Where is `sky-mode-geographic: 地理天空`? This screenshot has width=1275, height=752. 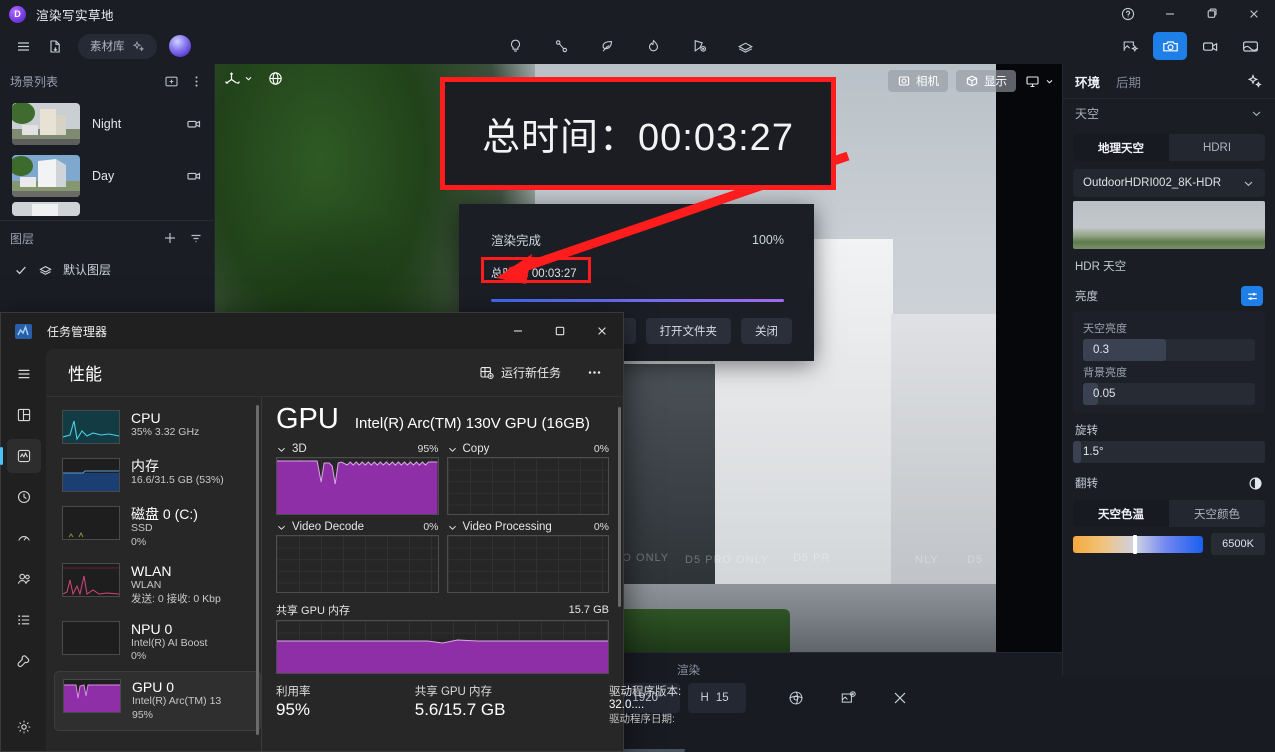 sky-mode-geographic: 地理天空 is located at coordinates (1121, 147).